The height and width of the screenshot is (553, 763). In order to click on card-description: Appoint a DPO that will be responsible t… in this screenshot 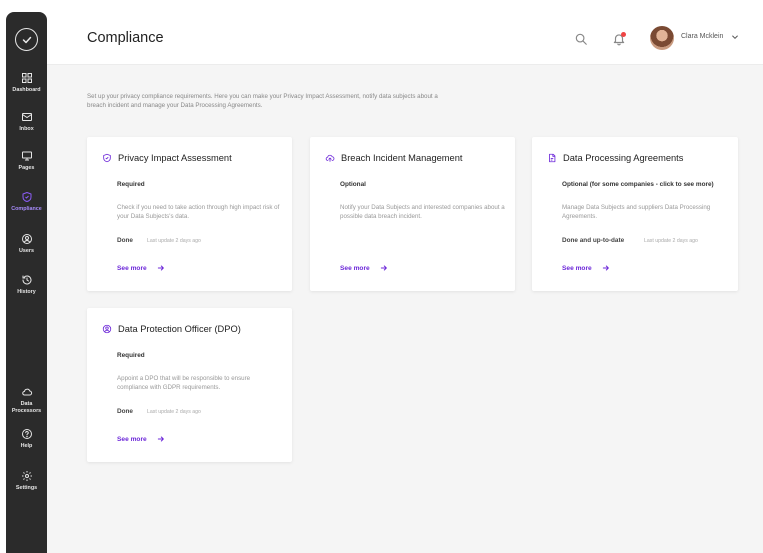, I will do `click(184, 383)`.